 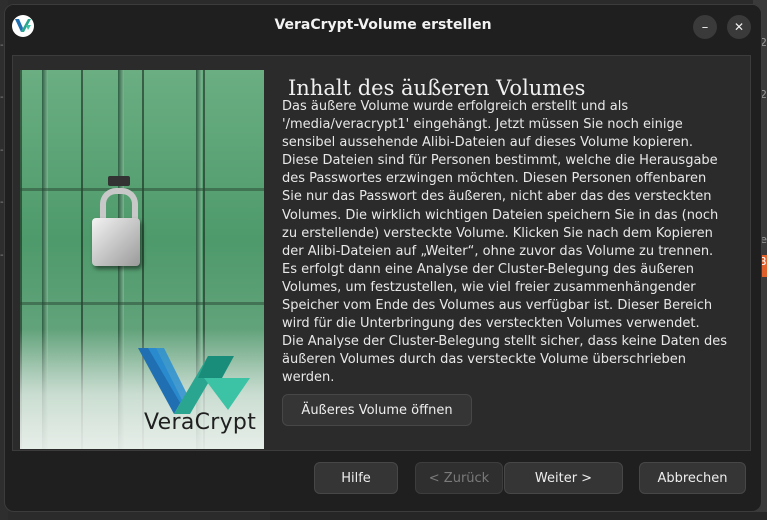 What do you see at coordinates (377, 410) in the screenshot?
I see `open-outer-volume-button: Äußeres Volume öffnen` at bounding box center [377, 410].